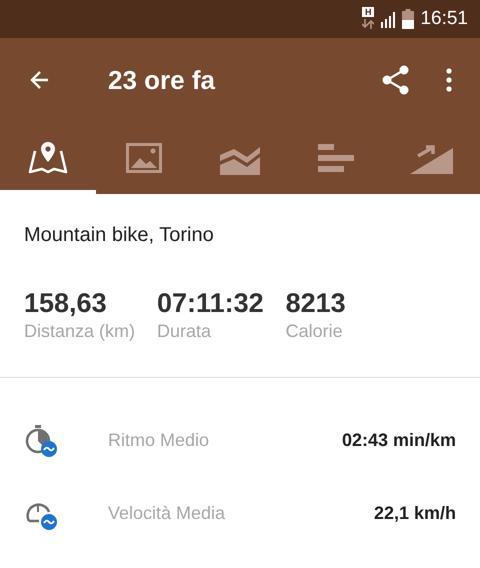  What do you see at coordinates (48, 158) in the screenshot?
I see `map-pin-icon` at bounding box center [48, 158].